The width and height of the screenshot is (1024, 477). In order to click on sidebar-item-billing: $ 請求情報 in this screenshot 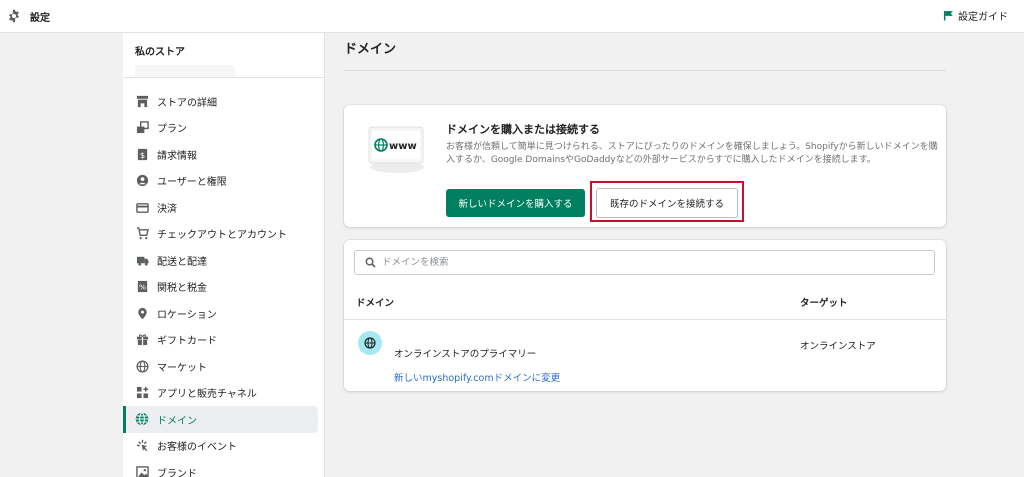, I will do `click(223, 154)`.